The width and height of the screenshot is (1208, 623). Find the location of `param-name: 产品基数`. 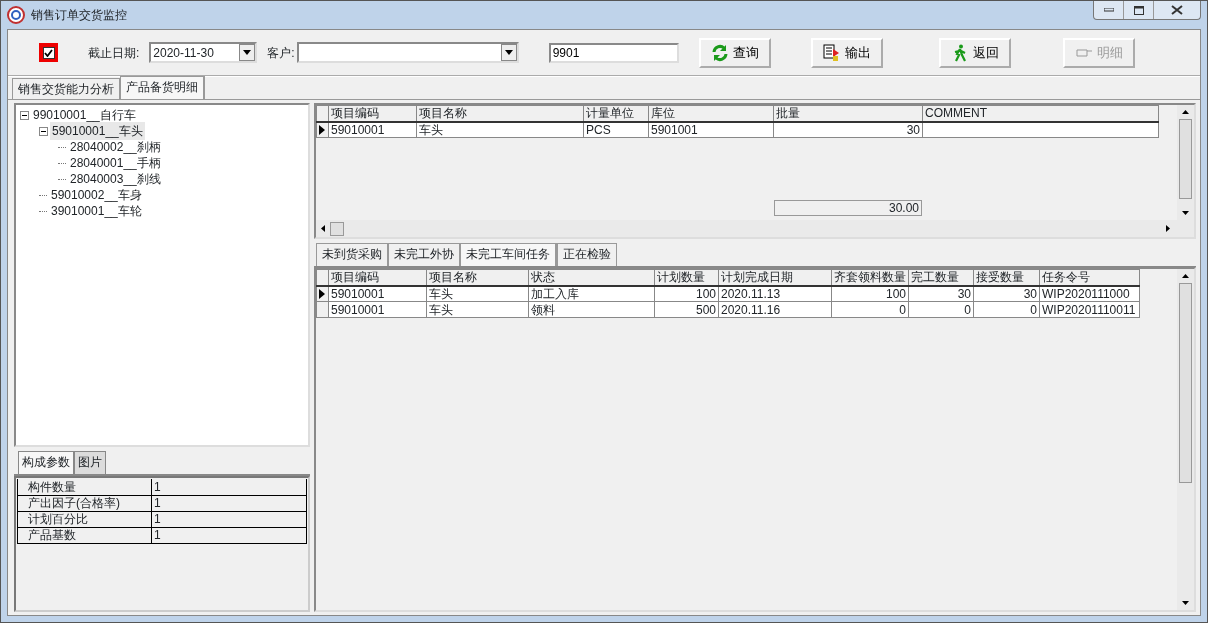

param-name: 产品基数 is located at coordinates (84, 535).